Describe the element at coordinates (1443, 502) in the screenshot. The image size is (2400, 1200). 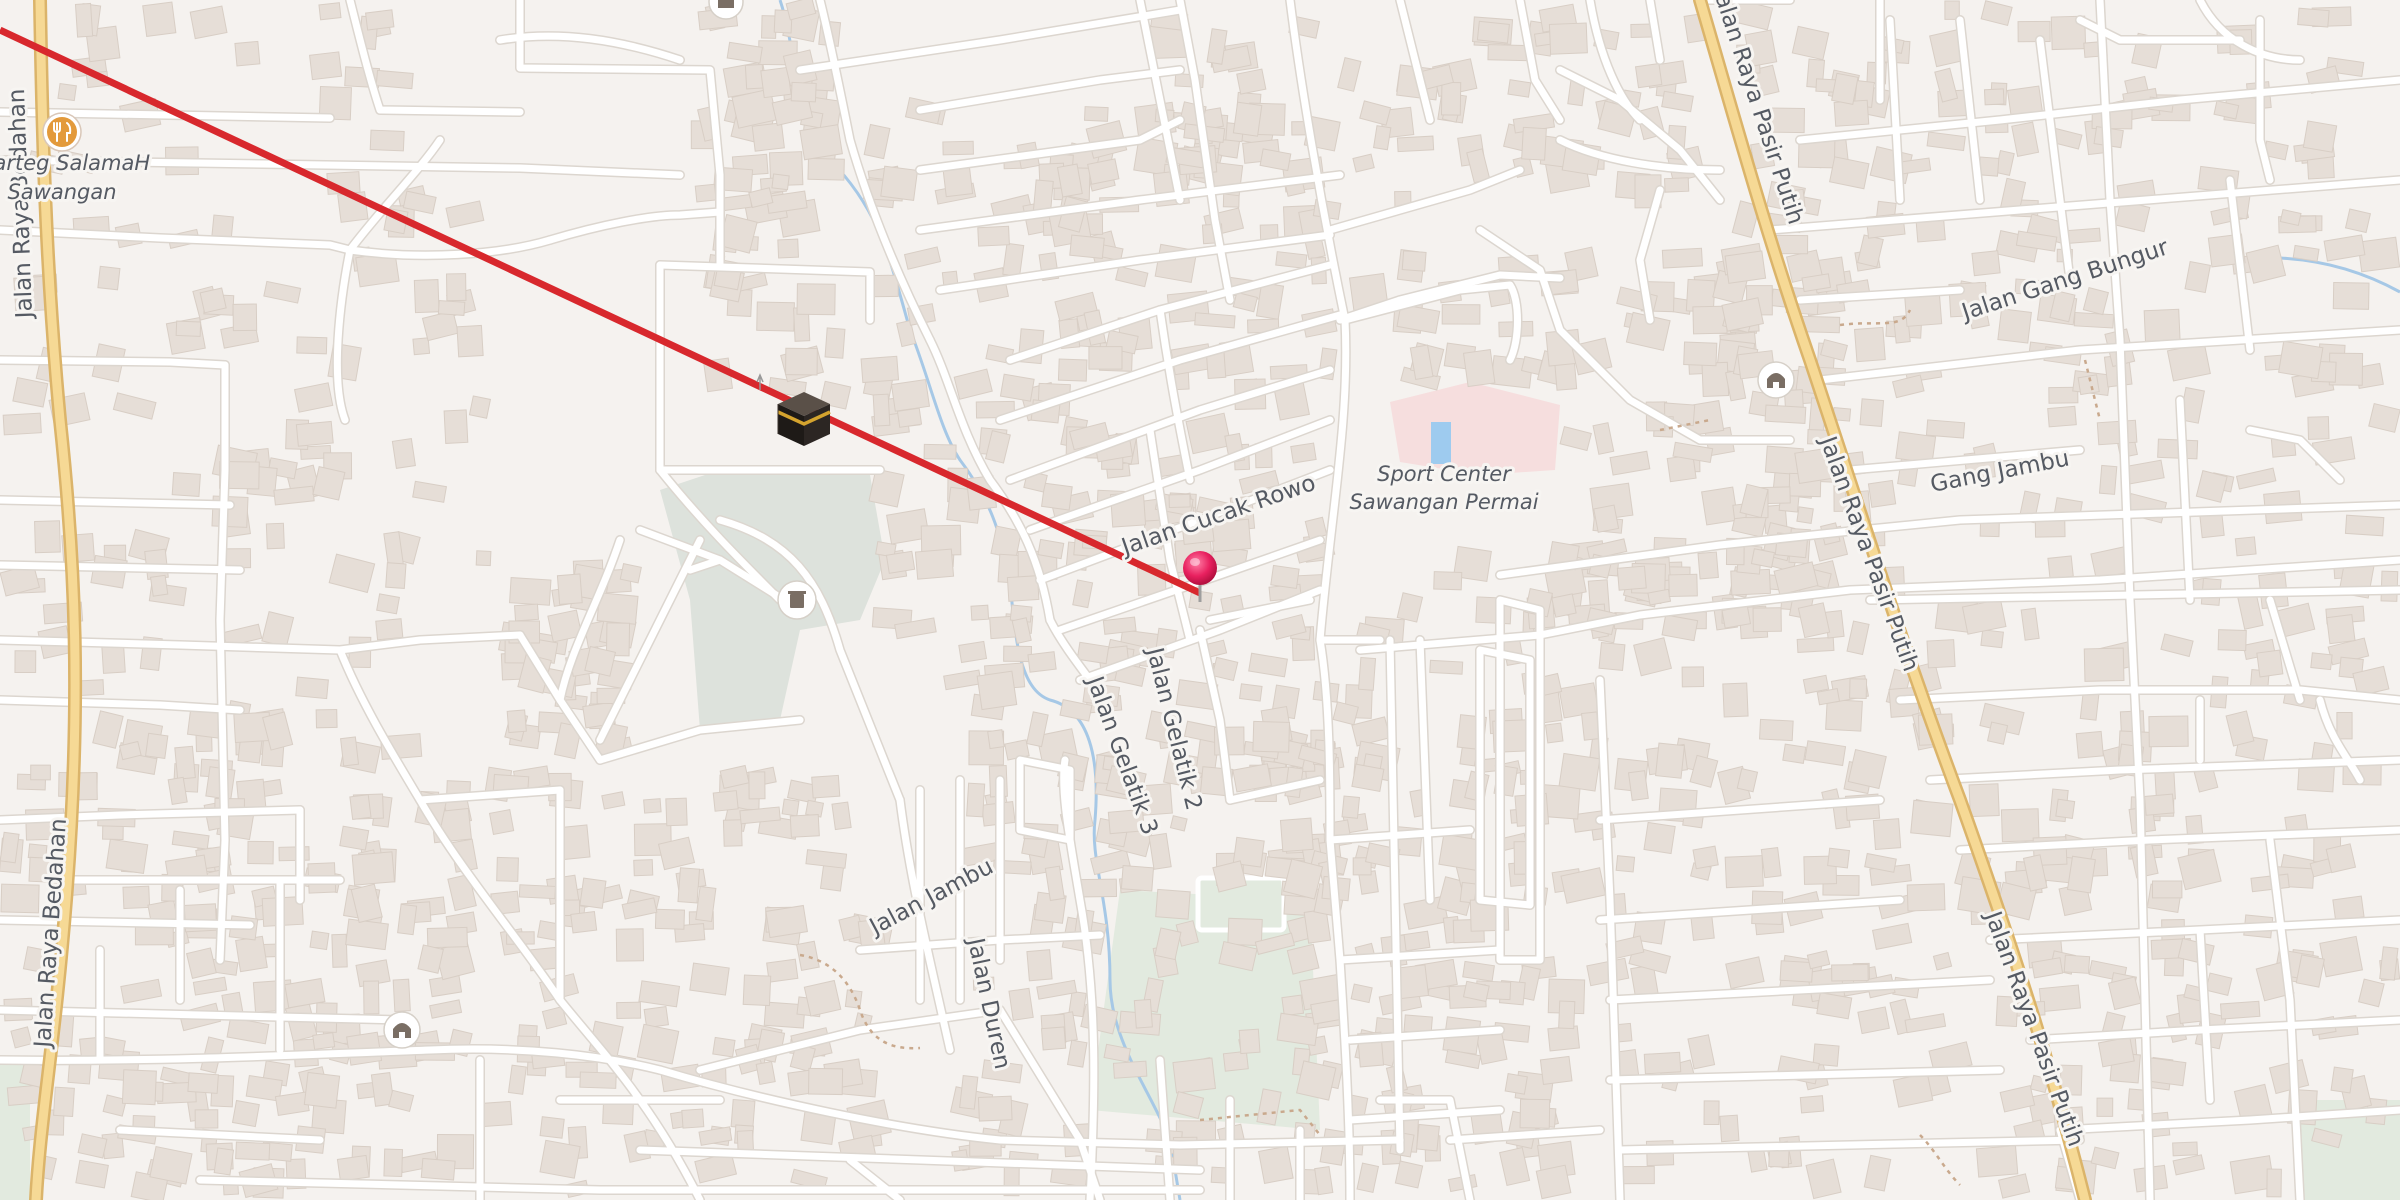
I see `poi-label-sport-center: Sawangan Permai` at that location.